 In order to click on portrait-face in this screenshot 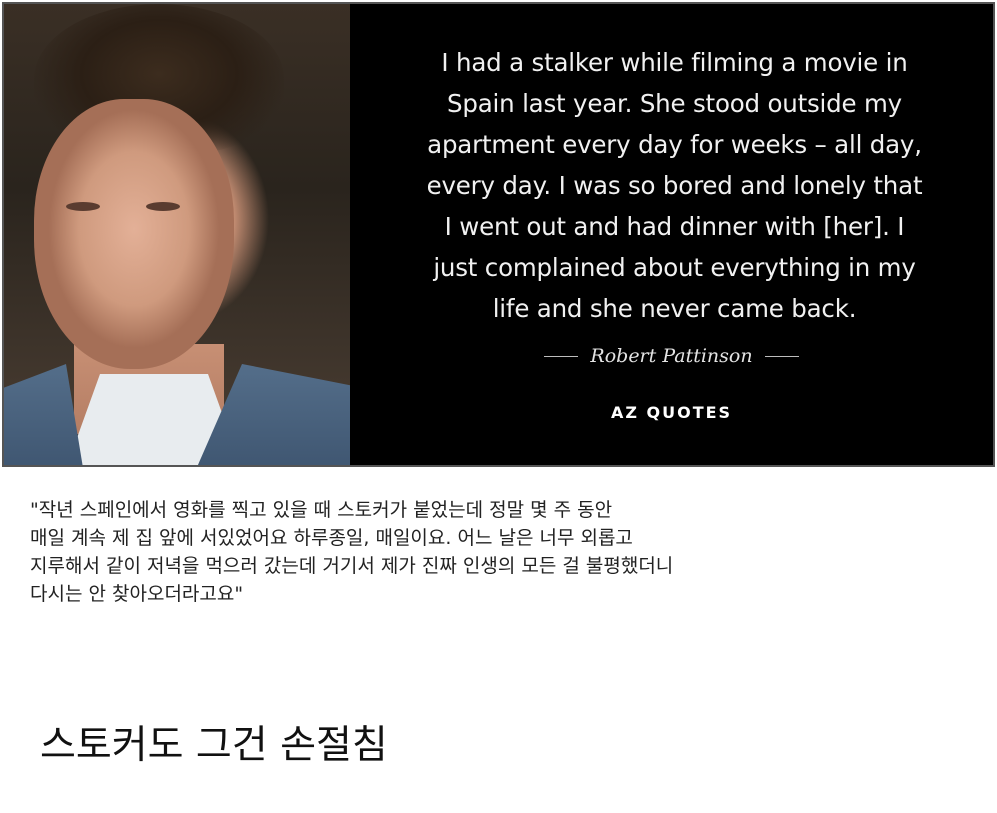, I will do `click(134, 234)`.